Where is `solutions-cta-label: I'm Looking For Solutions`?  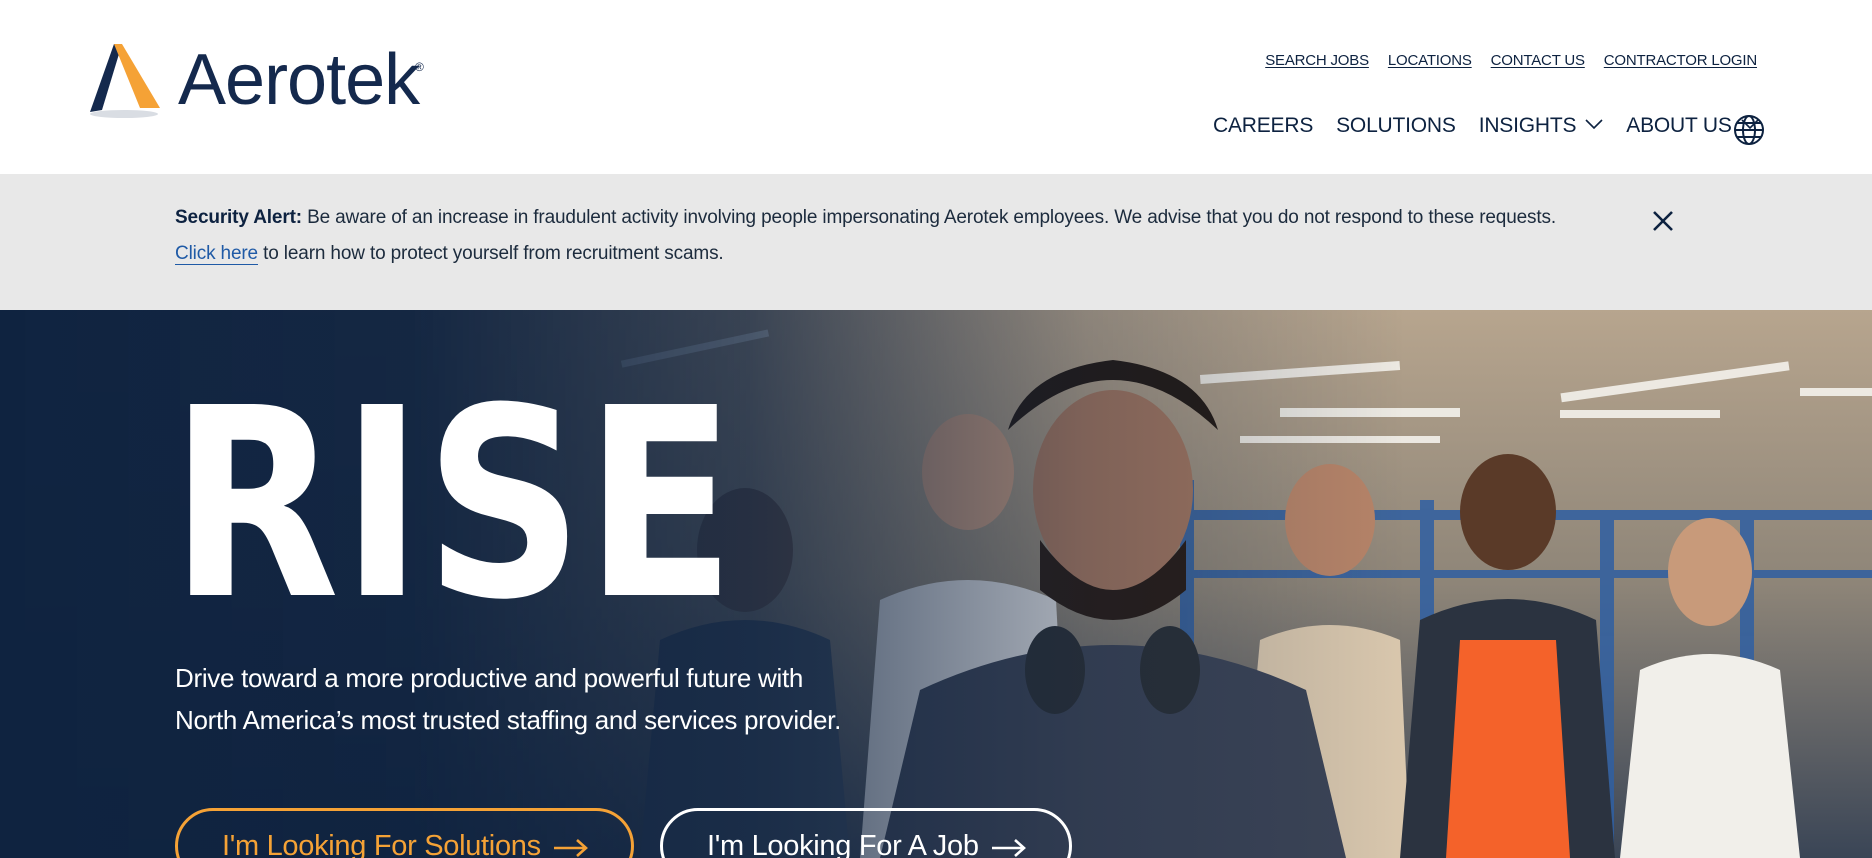
solutions-cta-label: I'm Looking For Solutions is located at coordinates (381, 843).